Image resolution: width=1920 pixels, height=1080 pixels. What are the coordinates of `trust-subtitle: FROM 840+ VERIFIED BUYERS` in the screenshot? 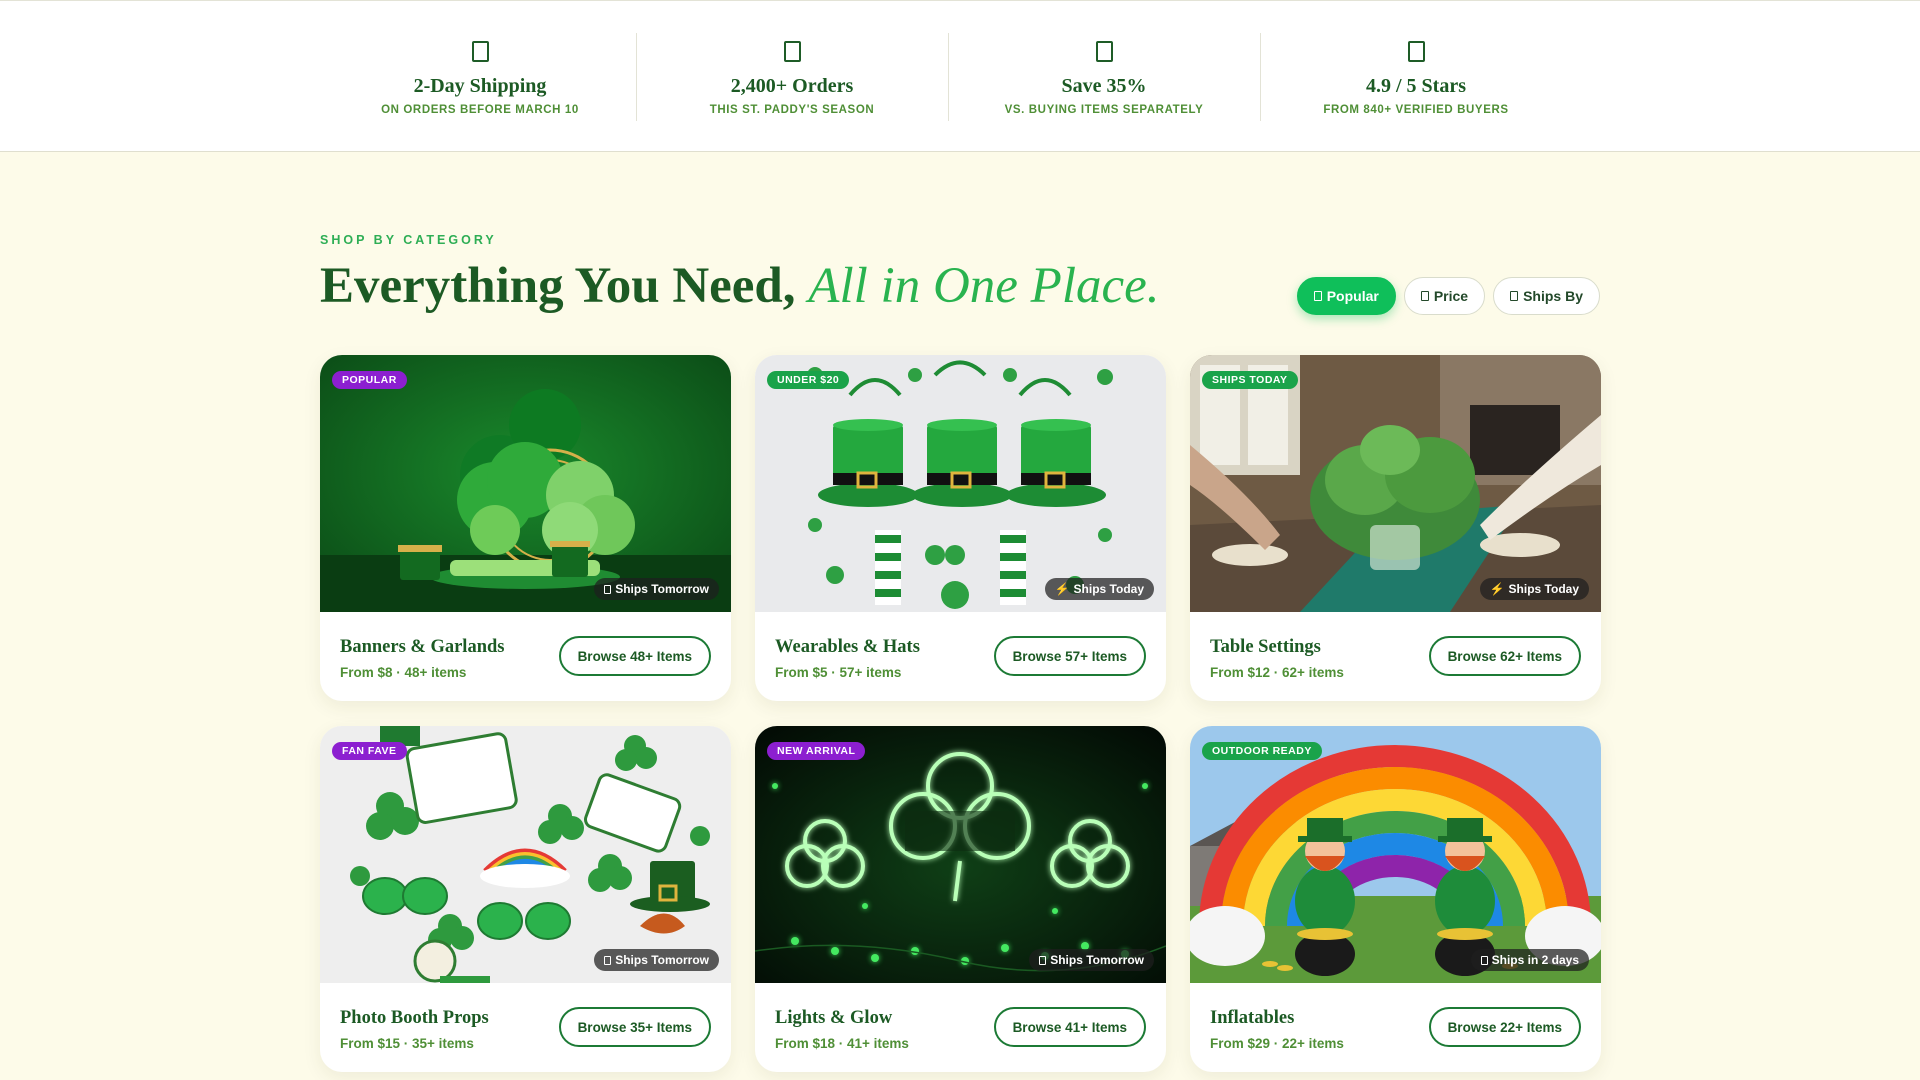 It's located at (1416, 110).